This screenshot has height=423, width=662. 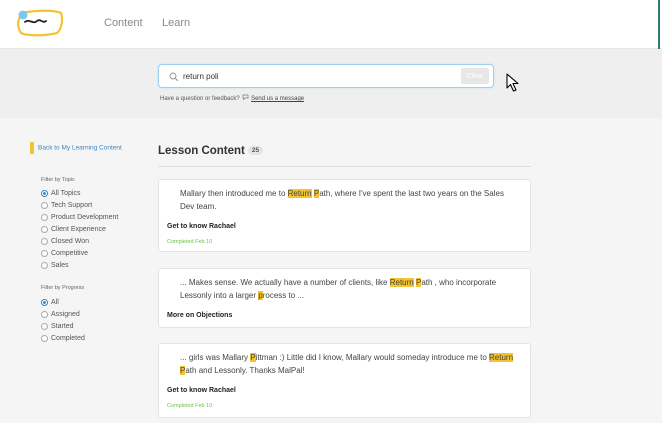 What do you see at coordinates (72, 205) in the screenshot?
I see `topic-filter-label: Tech Support` at bounding box center [72, 205].